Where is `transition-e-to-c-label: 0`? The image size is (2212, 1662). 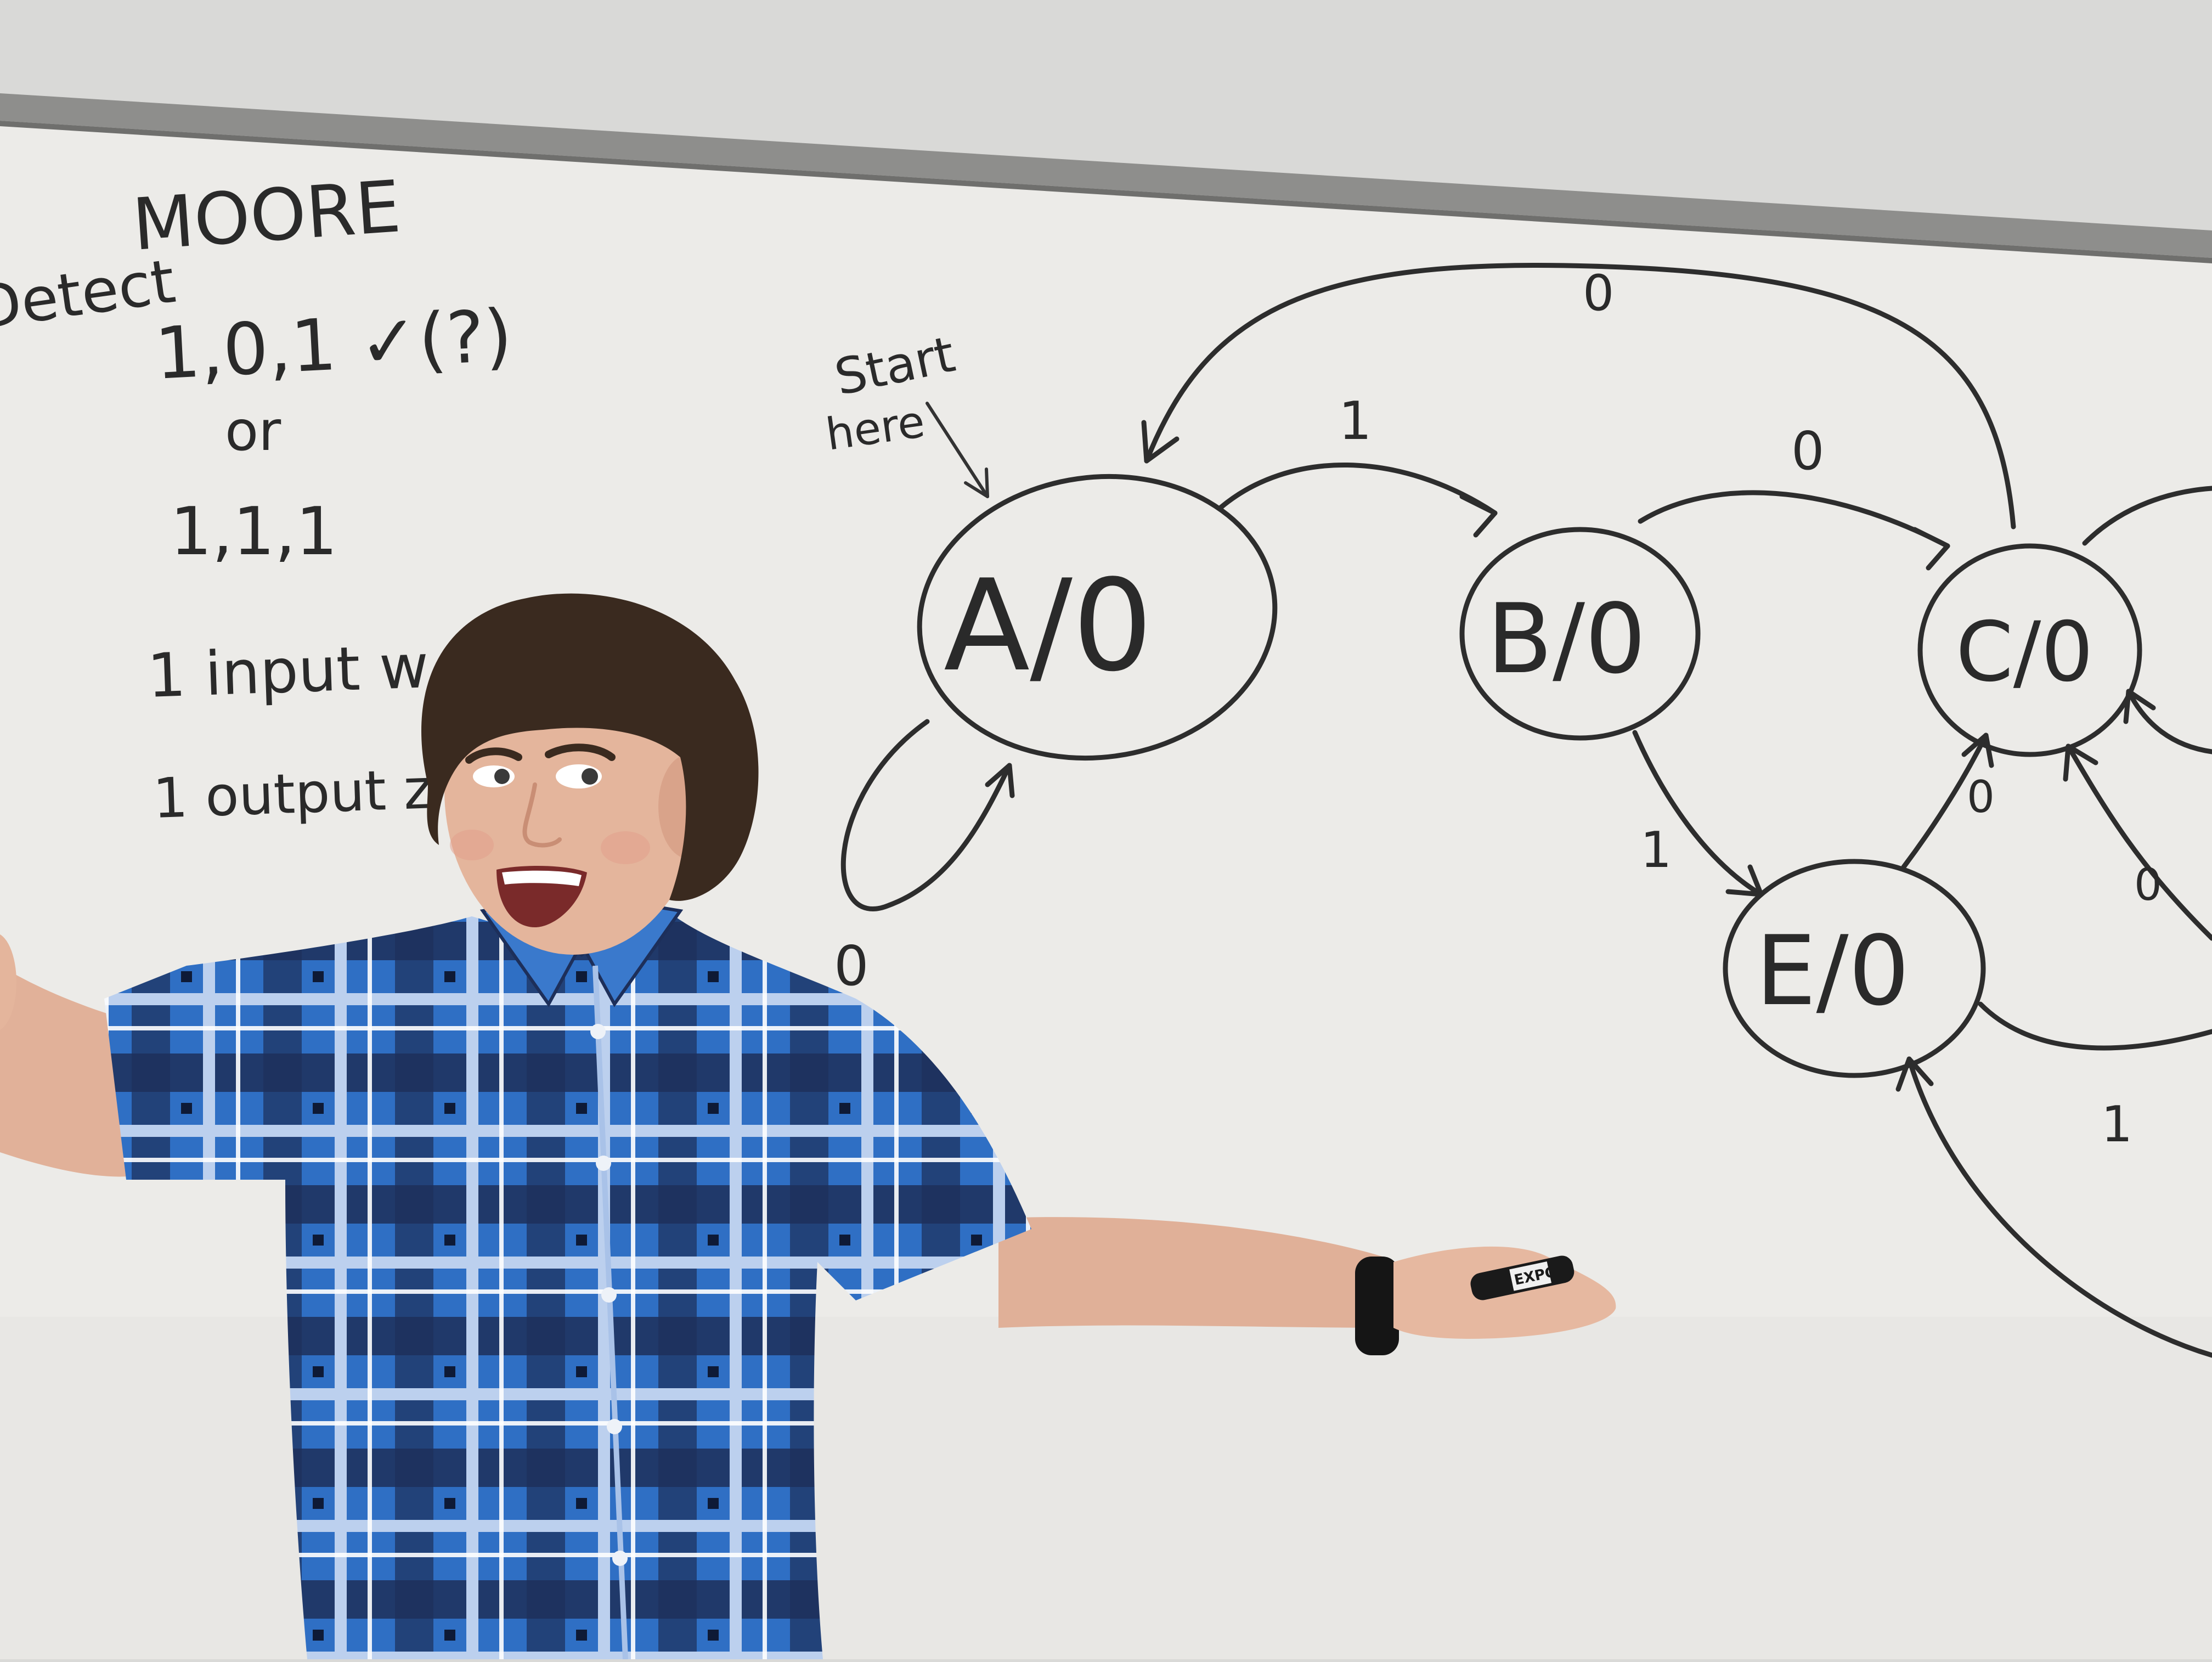 transition-e-to-c-label: 0 is located at coordinates (1981, 796).